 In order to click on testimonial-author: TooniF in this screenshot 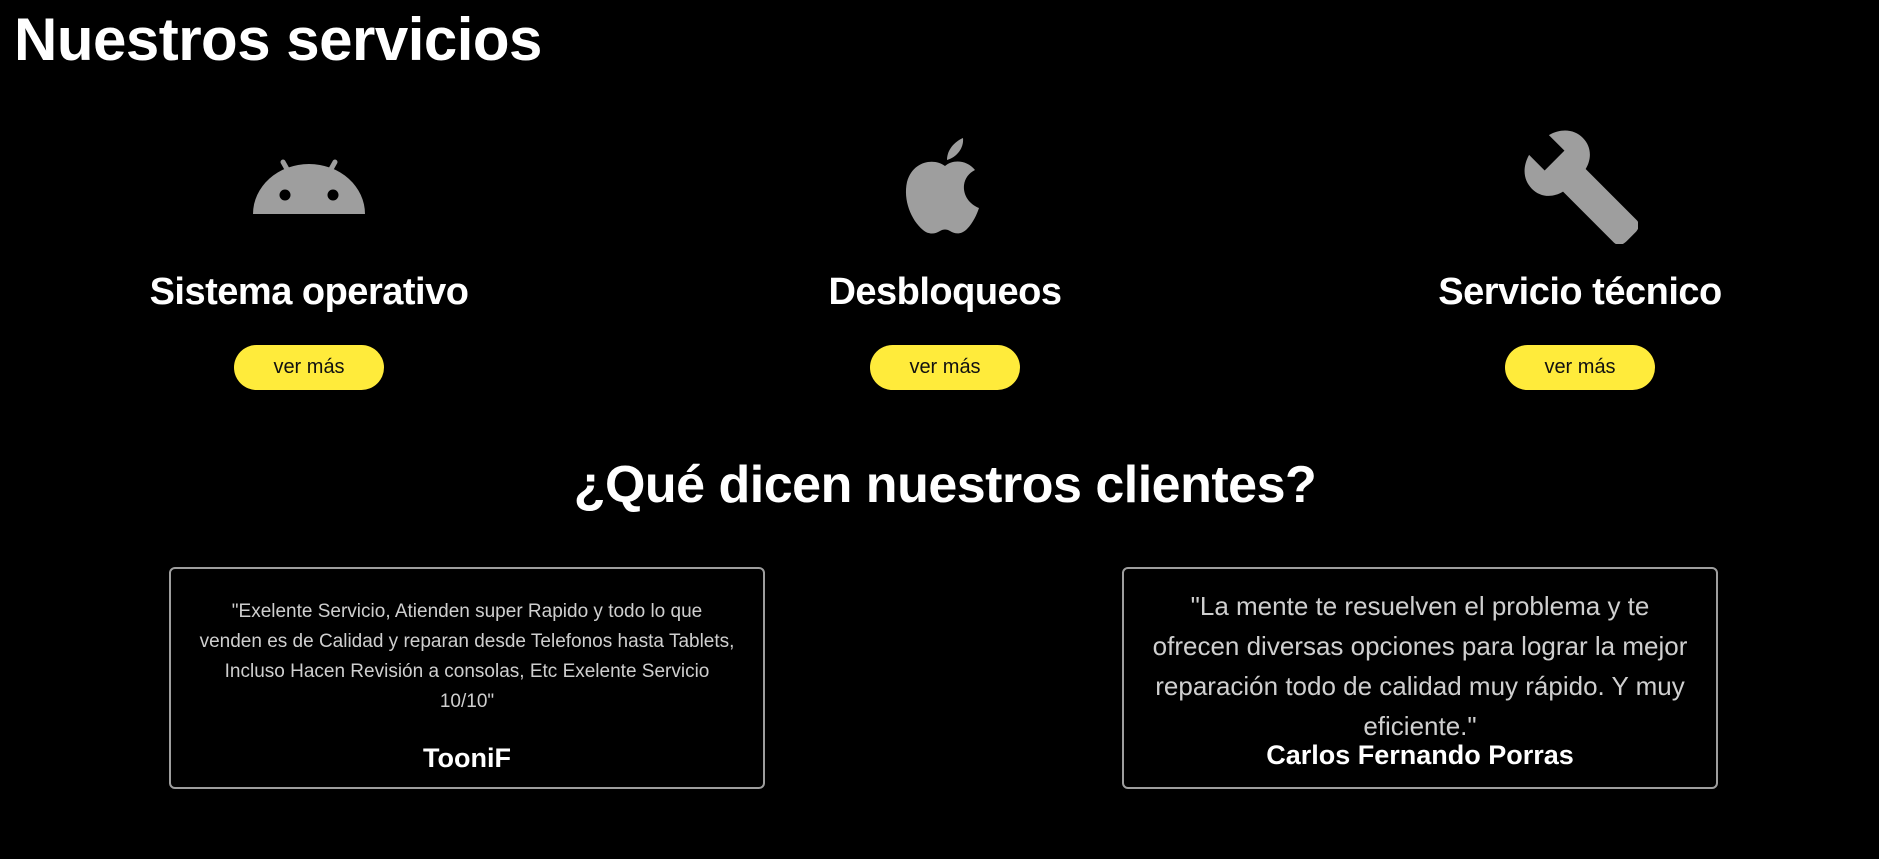, I will do `click(467, 758)`.